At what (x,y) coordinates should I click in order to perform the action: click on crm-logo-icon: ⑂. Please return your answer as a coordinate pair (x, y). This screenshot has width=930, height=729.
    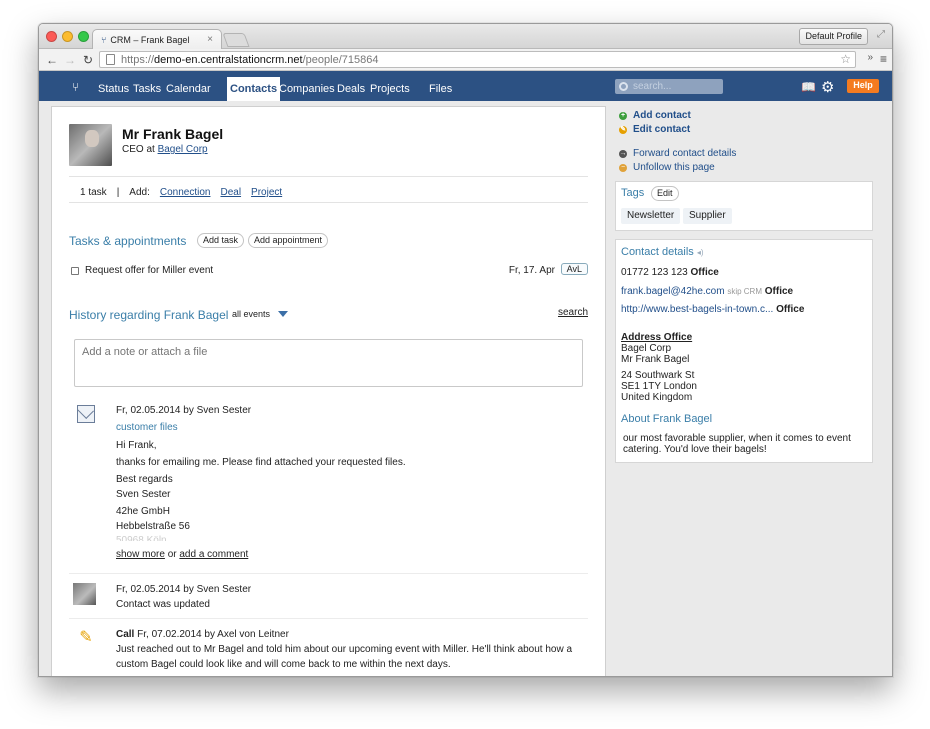
    Looking at the image, I should click on (75, 87).